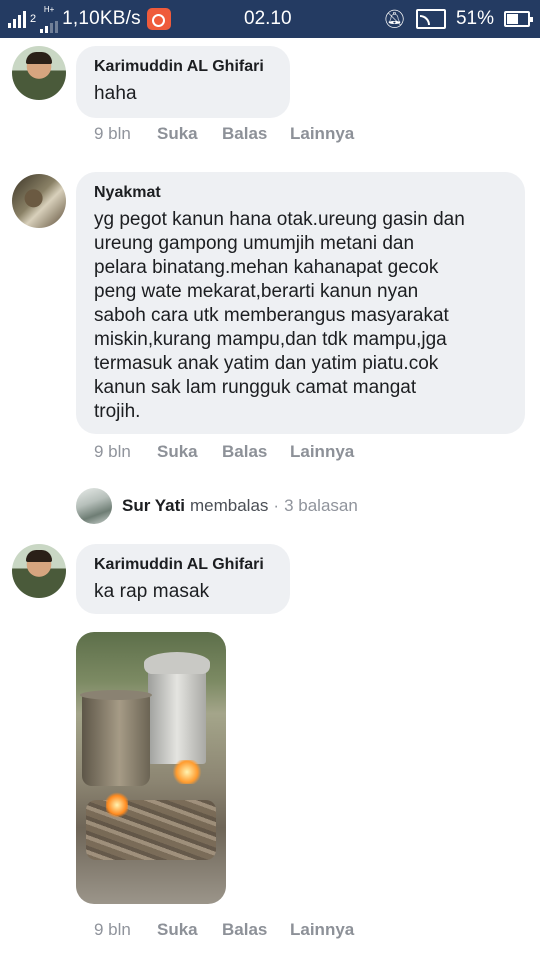 The image size is (540, 960). Describe the element at coordinates (153, 505) in the screenshot. I see `reply-author: Sur Yati` at that location.